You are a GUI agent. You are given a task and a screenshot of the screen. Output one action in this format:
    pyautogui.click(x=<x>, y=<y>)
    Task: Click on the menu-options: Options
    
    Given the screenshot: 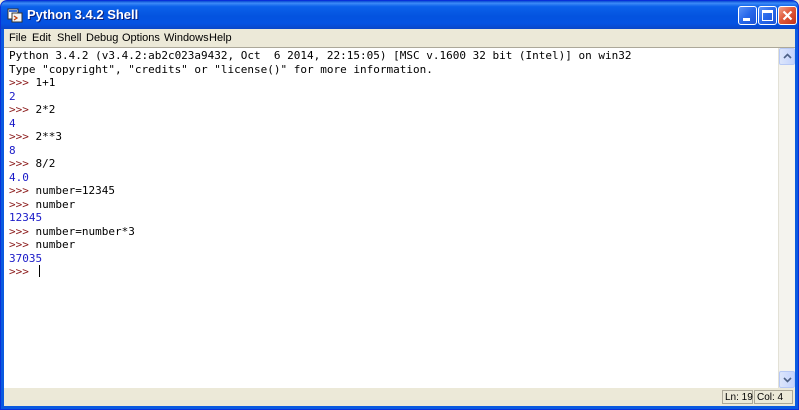 What is the action you would take?
    pyautogui.click(x=141, y=38)
    